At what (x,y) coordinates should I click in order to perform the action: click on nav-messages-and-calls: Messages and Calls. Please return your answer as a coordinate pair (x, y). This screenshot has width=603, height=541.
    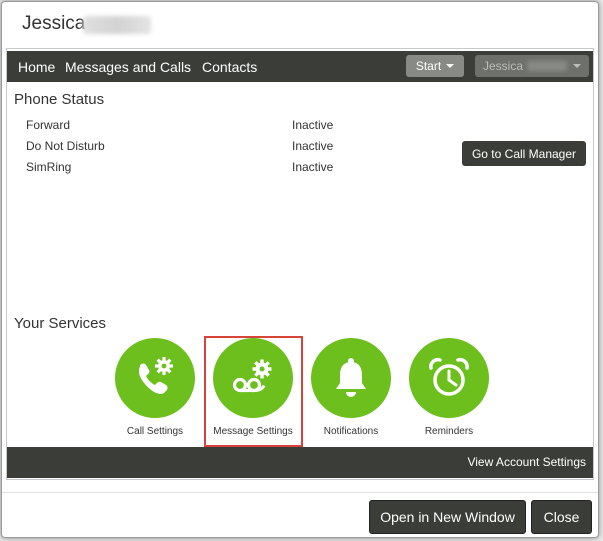
    Looking at the image, I should click on (128, 67).